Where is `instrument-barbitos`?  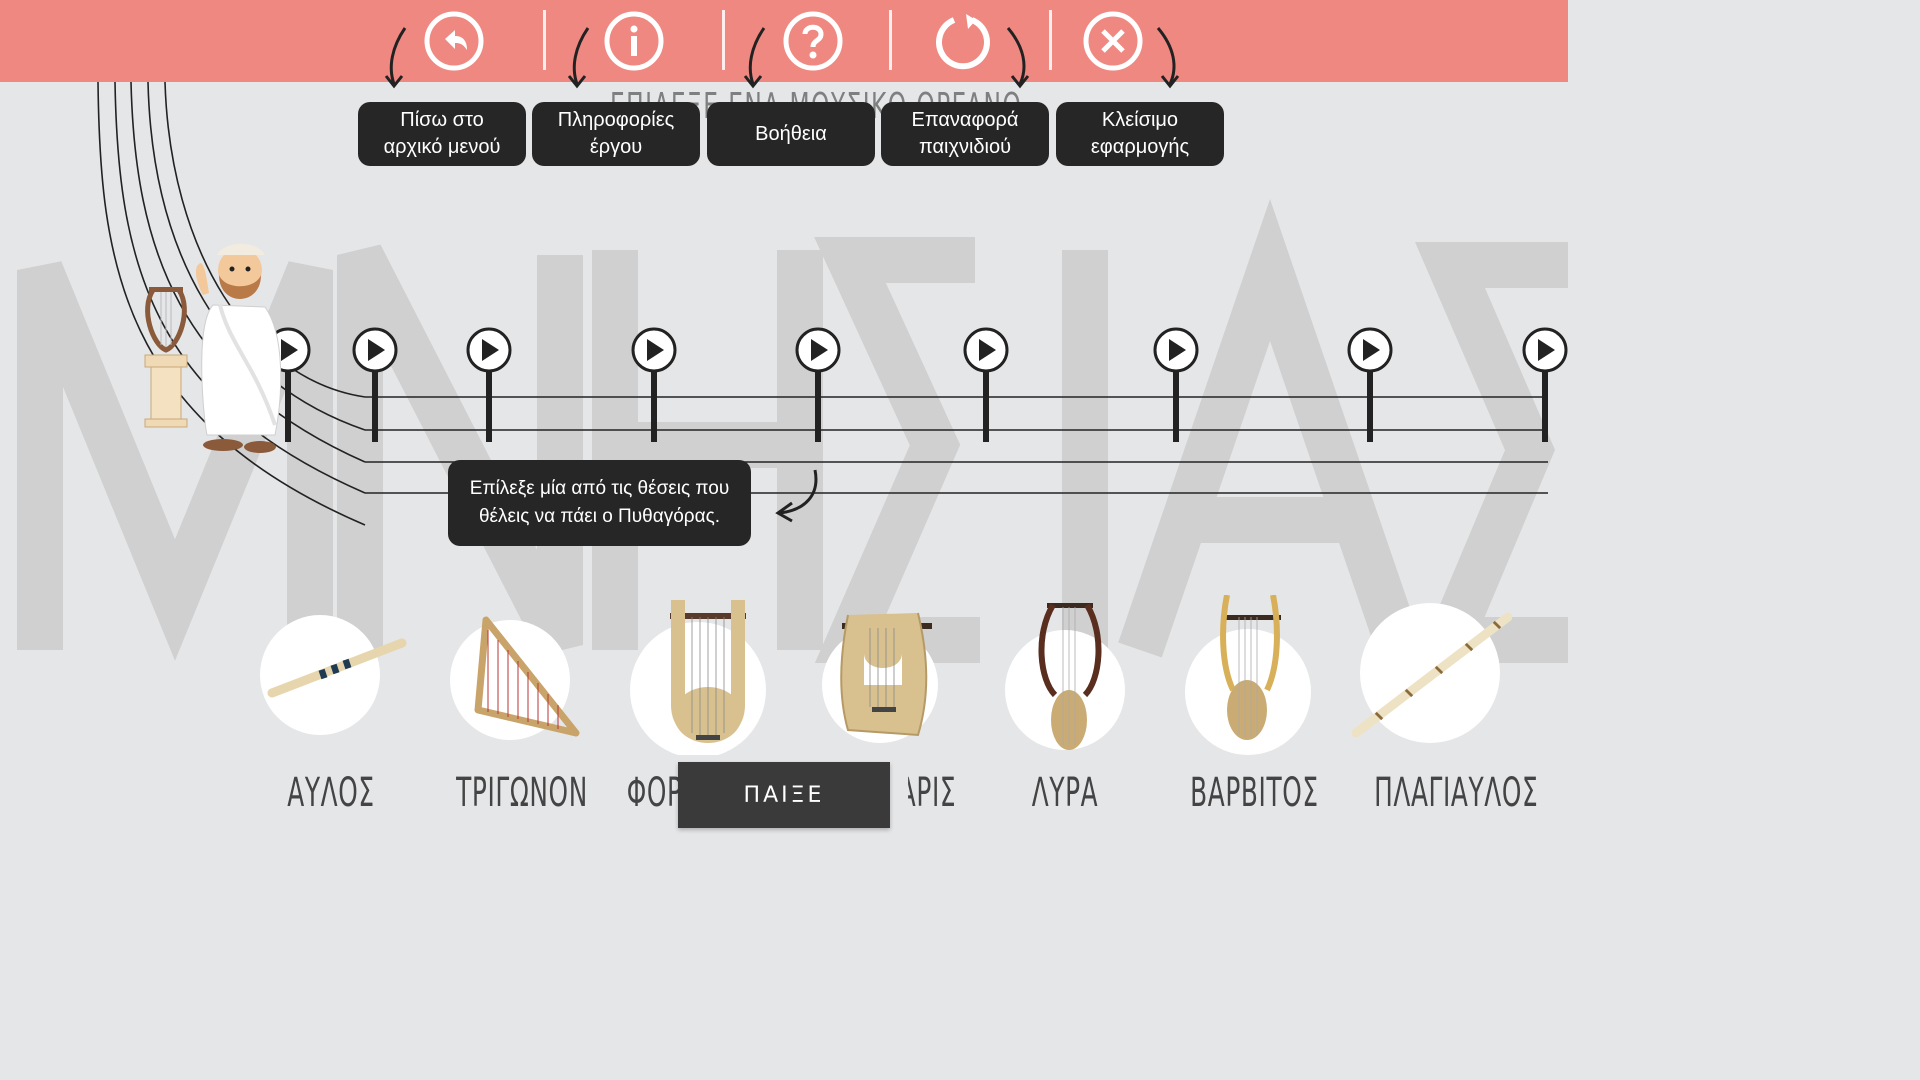 instrument-barbitos is located at coordinates (1263, 674).